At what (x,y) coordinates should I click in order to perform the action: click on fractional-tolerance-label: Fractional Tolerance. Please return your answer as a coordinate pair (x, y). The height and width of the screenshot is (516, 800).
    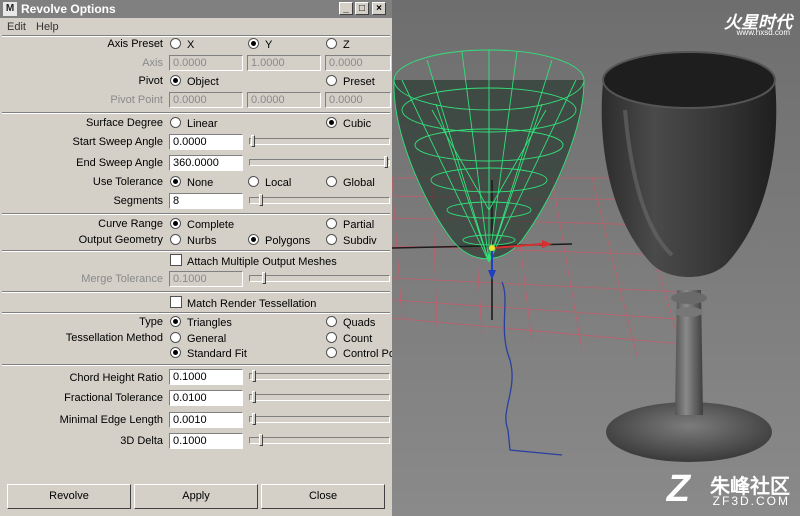
    Looking at the image, I should click on (113, 398).